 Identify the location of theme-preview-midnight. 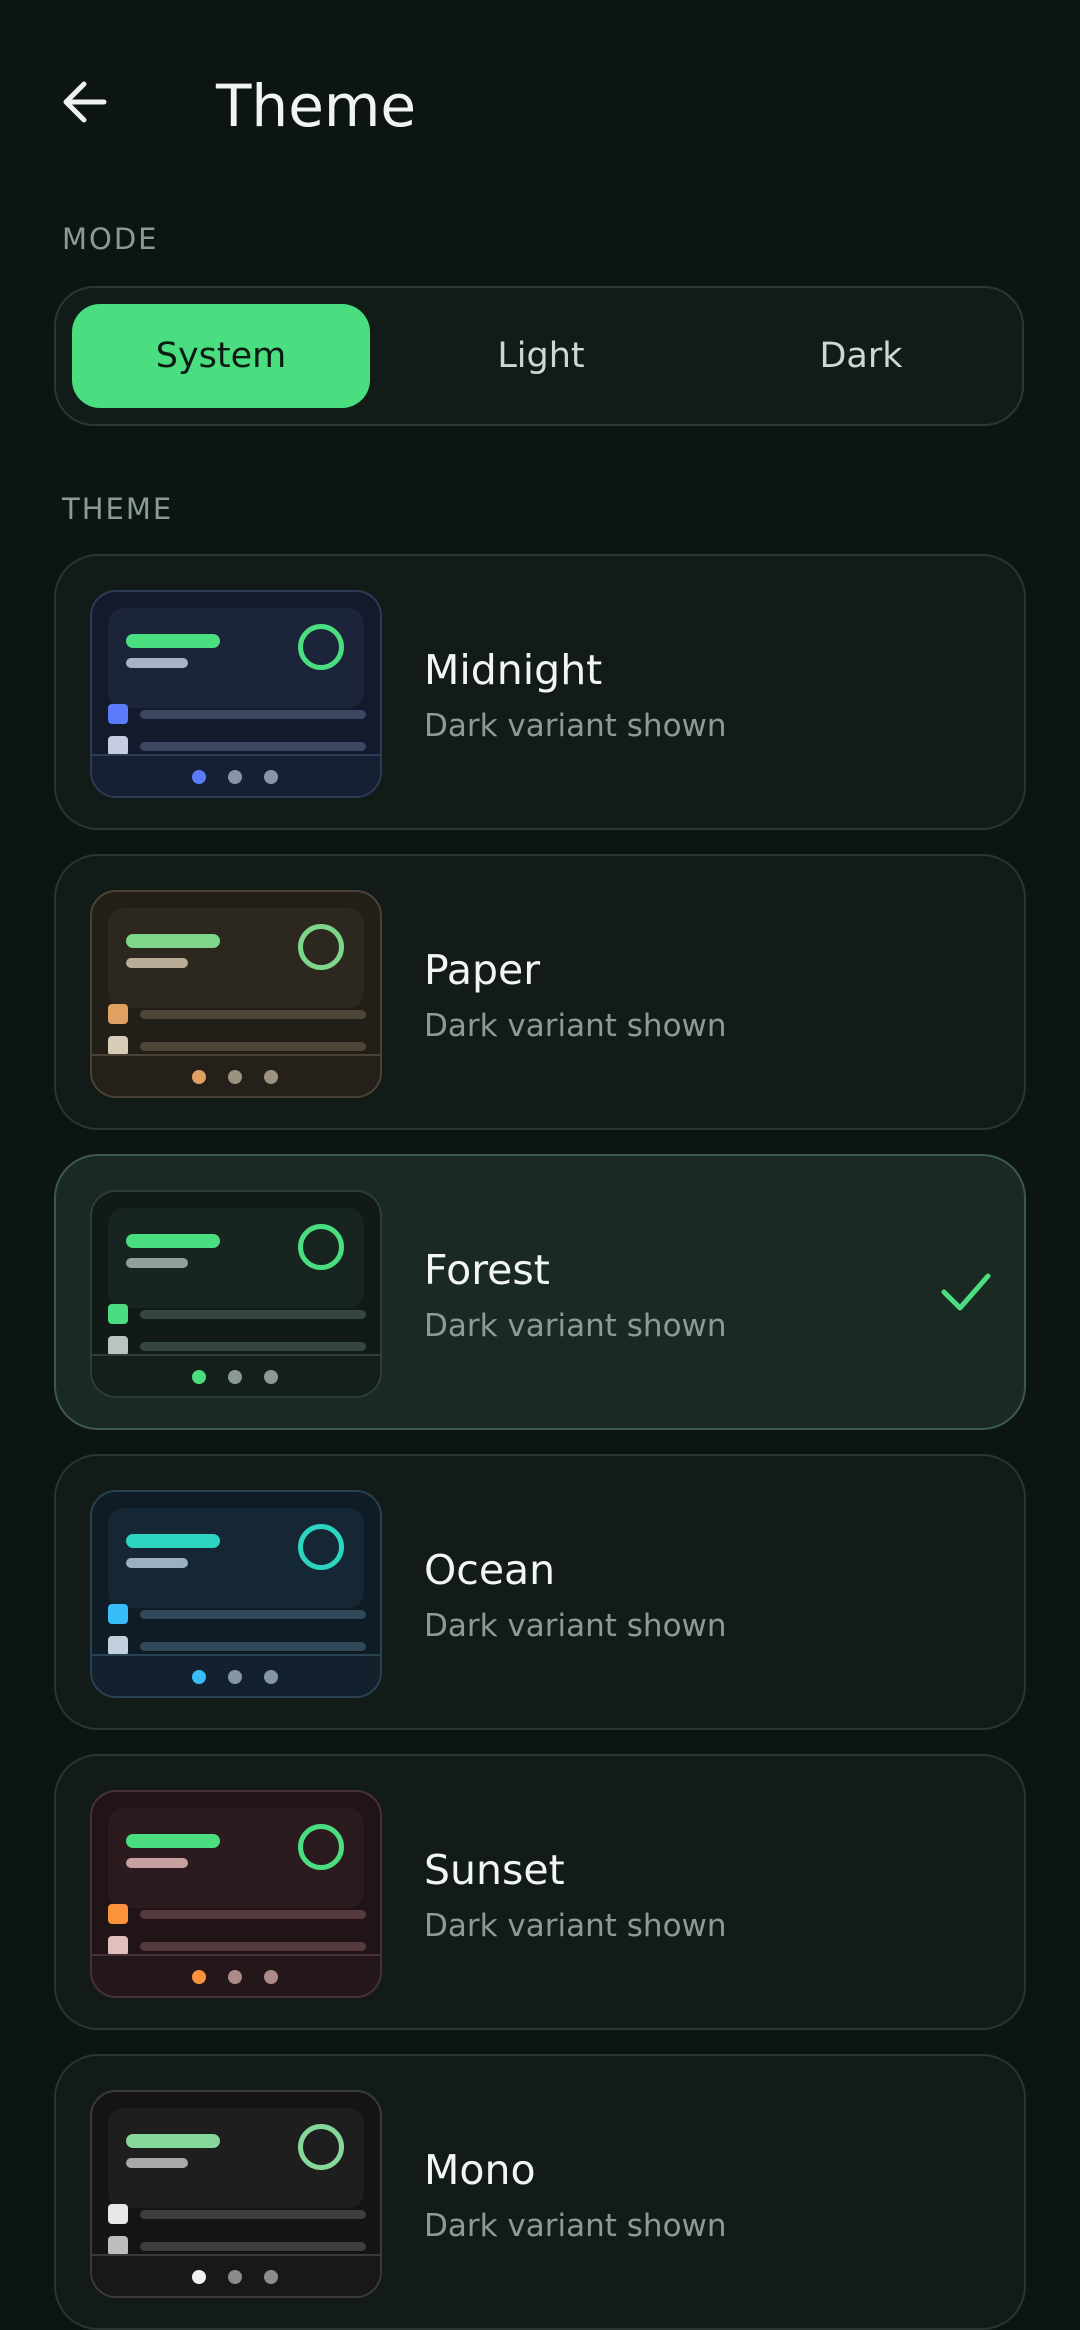
(236, 694).